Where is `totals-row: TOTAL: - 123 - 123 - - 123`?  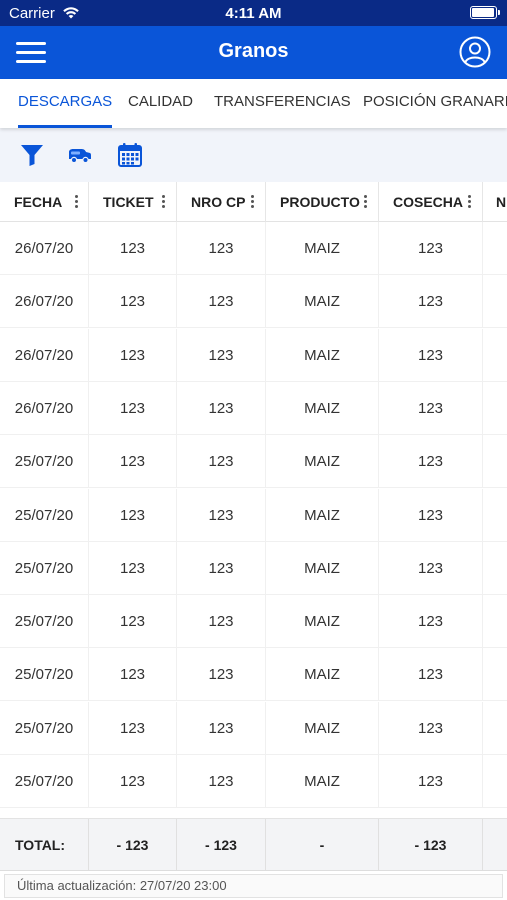
totals-row: TOTAL: - 123 - 123 - - 123 is located at coordinates (253, 844).